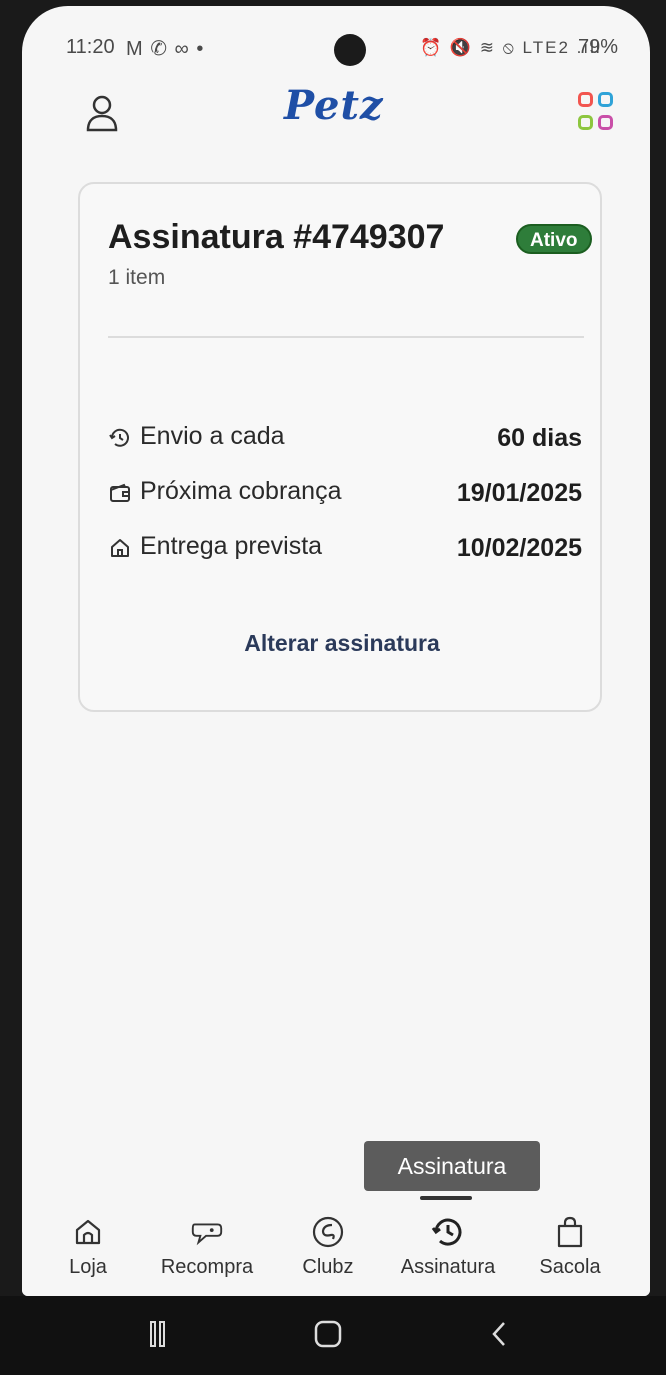  I want to click on repurchase-icon, so click(207, 1234).